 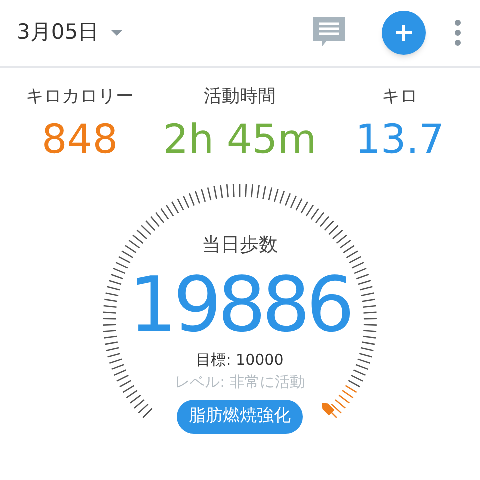 What do you see at coordinates (240, 97) in the screenshot?
I see `stat-label: 活動時間` at bounding box center [240, 97].